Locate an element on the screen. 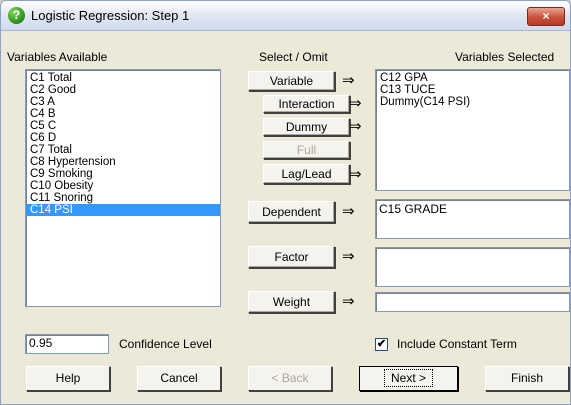  available-variable-item: C10 Obesity is located at coordinates (123, 186).